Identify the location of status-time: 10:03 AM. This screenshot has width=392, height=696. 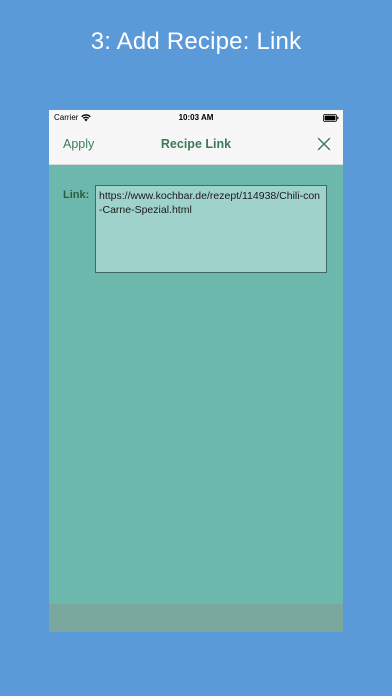
(196, 117).